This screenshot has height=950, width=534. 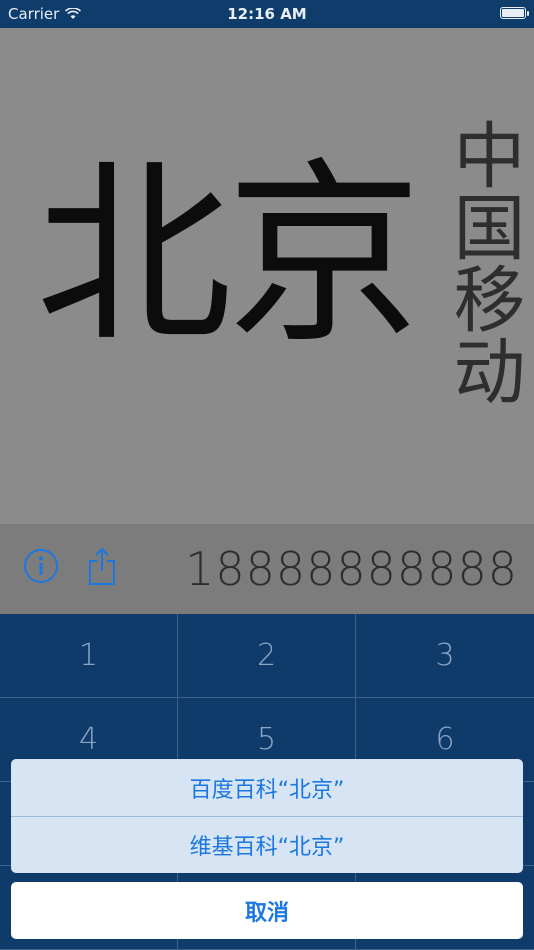 What do you see at coordinates (267, 656) in the screenshot?
I see `key-2: 2` at bounding box center [267, 656].